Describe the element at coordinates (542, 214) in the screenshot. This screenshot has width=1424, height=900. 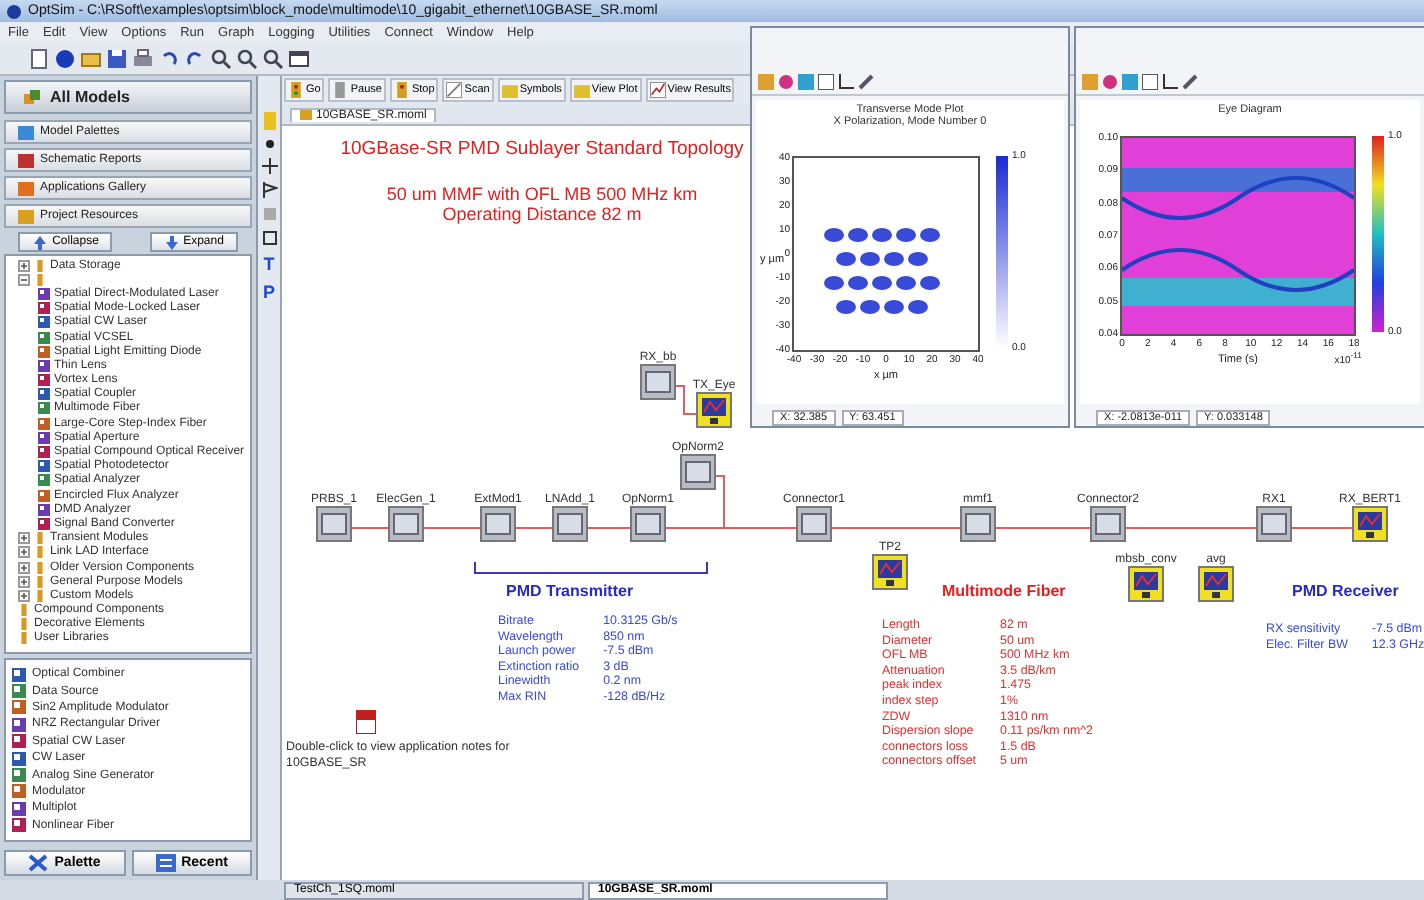
I see `schematic-title: Operating Distance 82 m` at that location.